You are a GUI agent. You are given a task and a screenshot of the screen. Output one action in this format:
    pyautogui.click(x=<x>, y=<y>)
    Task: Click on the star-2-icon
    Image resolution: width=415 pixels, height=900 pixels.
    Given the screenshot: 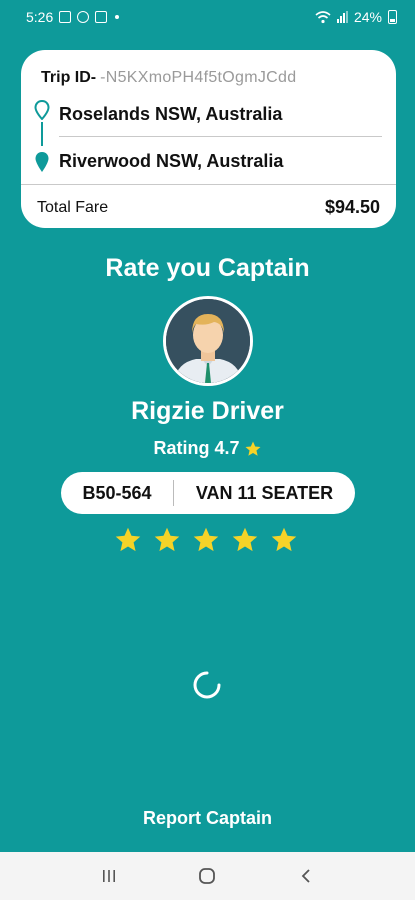 What is the action you would take?
    pyautogui.click(x=167, y=540)
    